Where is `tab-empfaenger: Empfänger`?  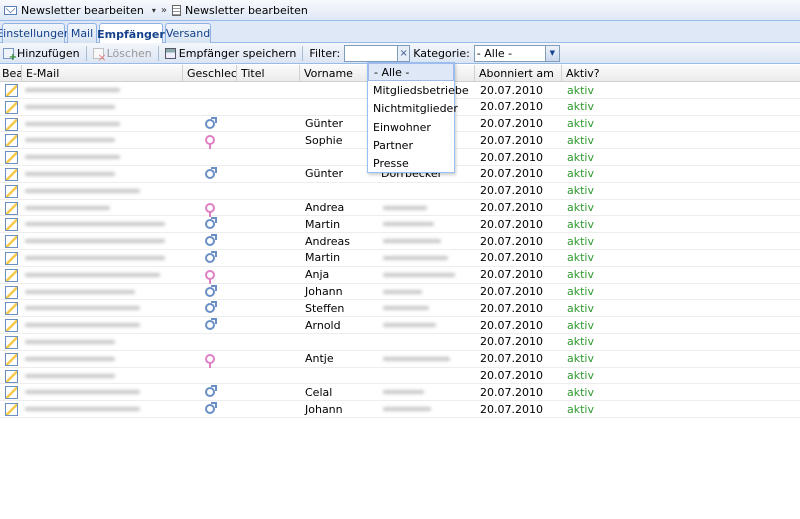
tab-empfaenger: Empfänger is located at coordinates (131, 33).